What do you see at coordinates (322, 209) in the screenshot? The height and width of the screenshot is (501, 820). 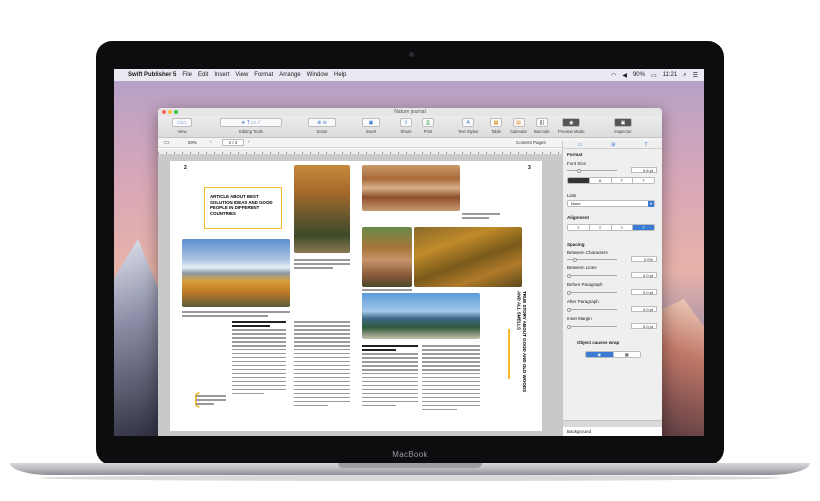 I see `photo-autumn-forest` at bounding box center [322, 209].